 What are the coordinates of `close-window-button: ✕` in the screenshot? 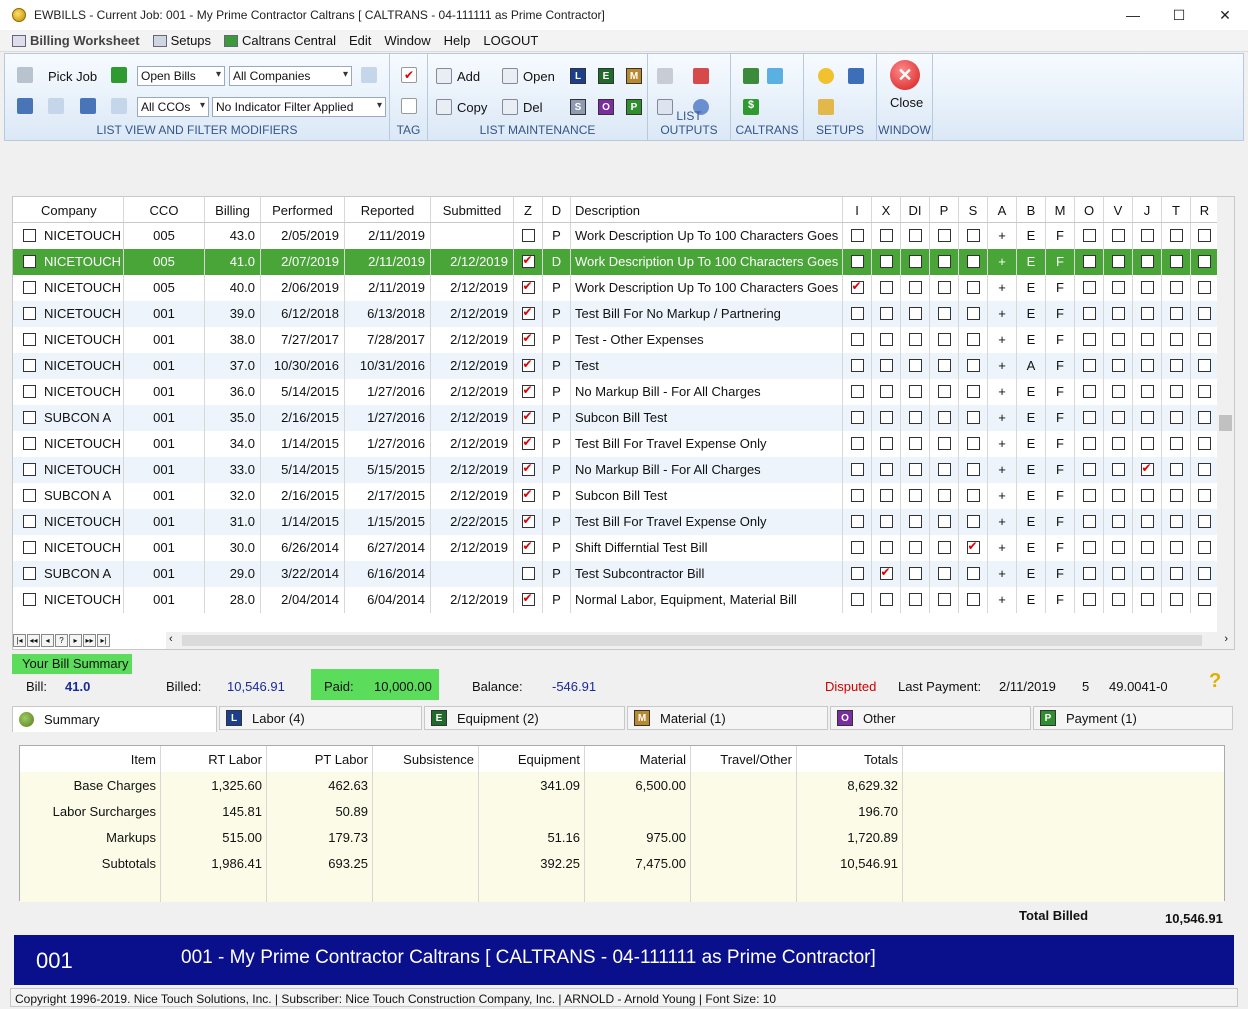 It's located at (1225, 15).